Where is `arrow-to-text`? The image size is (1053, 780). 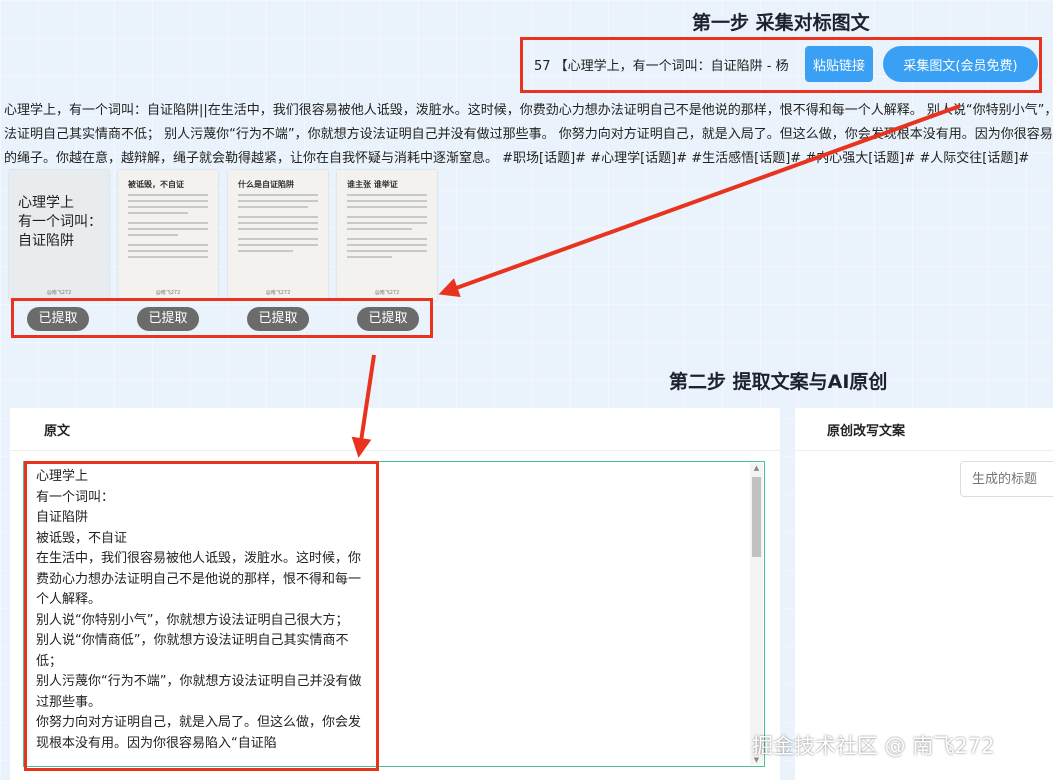
arrow-to-text is located at coordinates (363, 406).